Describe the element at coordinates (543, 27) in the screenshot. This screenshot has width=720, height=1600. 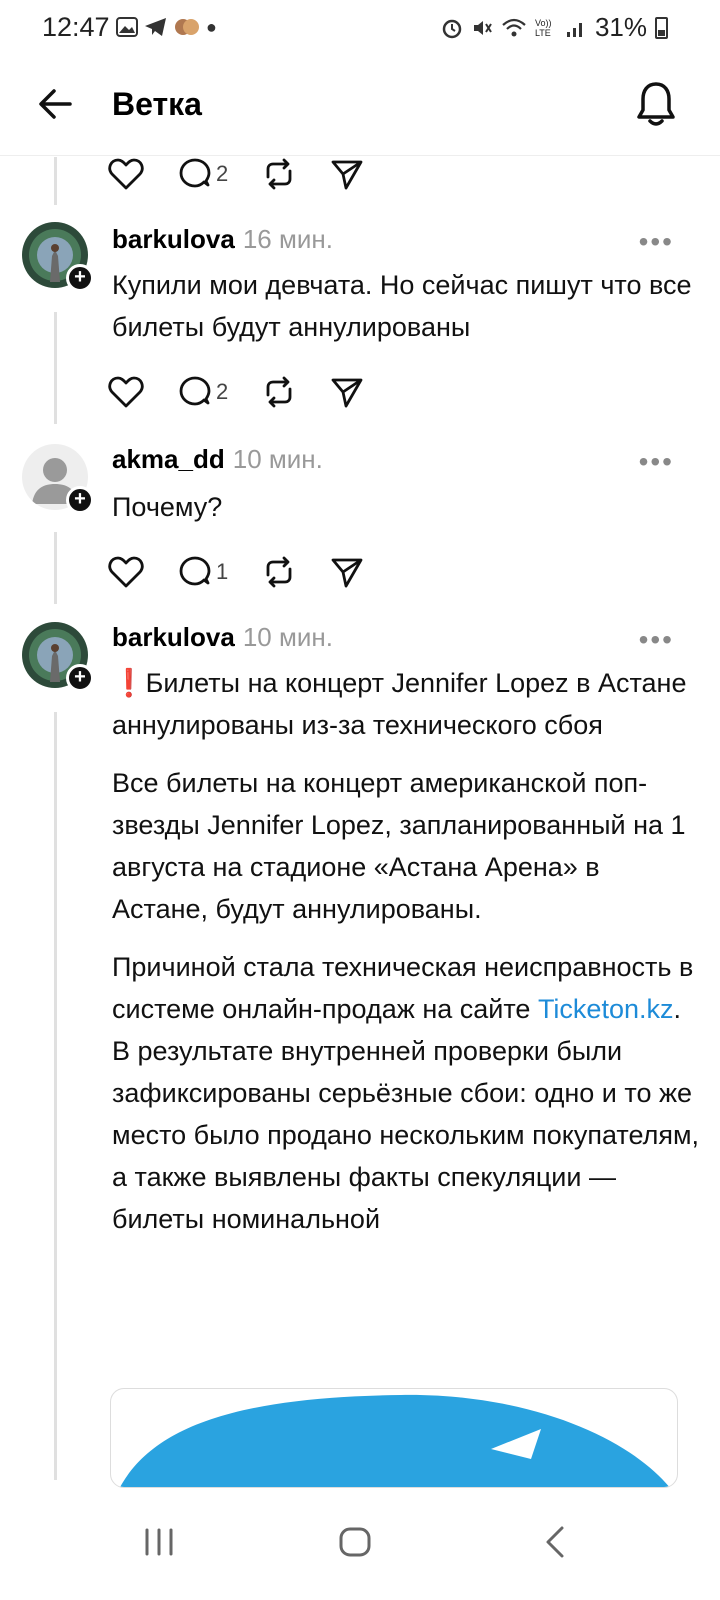
I see `lte-label: Vo)) LTE` at that location.